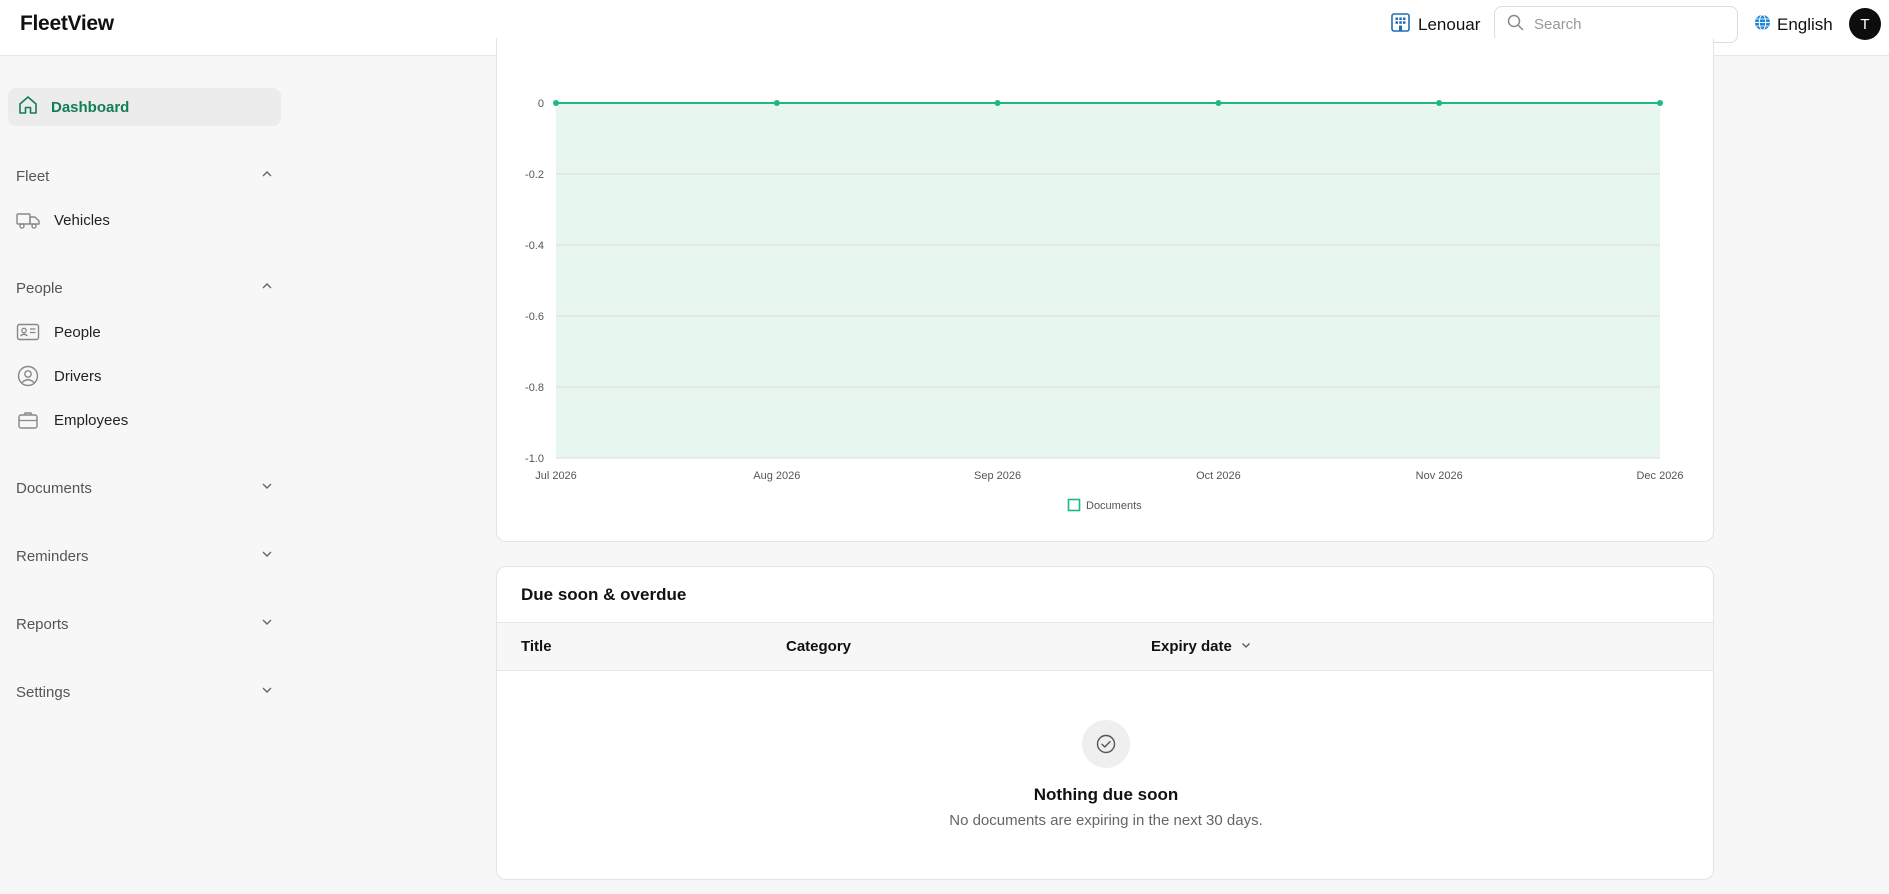 Image resolution: width=1889 pixels, height=894 pixels. Describe the element at coordinates (1400, 25) in the screenshot. I see `building-icon` at that location.